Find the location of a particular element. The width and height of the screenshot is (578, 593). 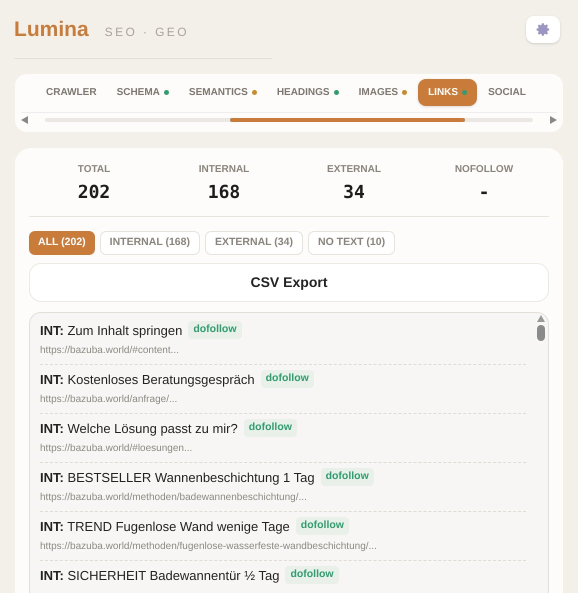

tab: IMAGES is located at coordinates (383, 92).